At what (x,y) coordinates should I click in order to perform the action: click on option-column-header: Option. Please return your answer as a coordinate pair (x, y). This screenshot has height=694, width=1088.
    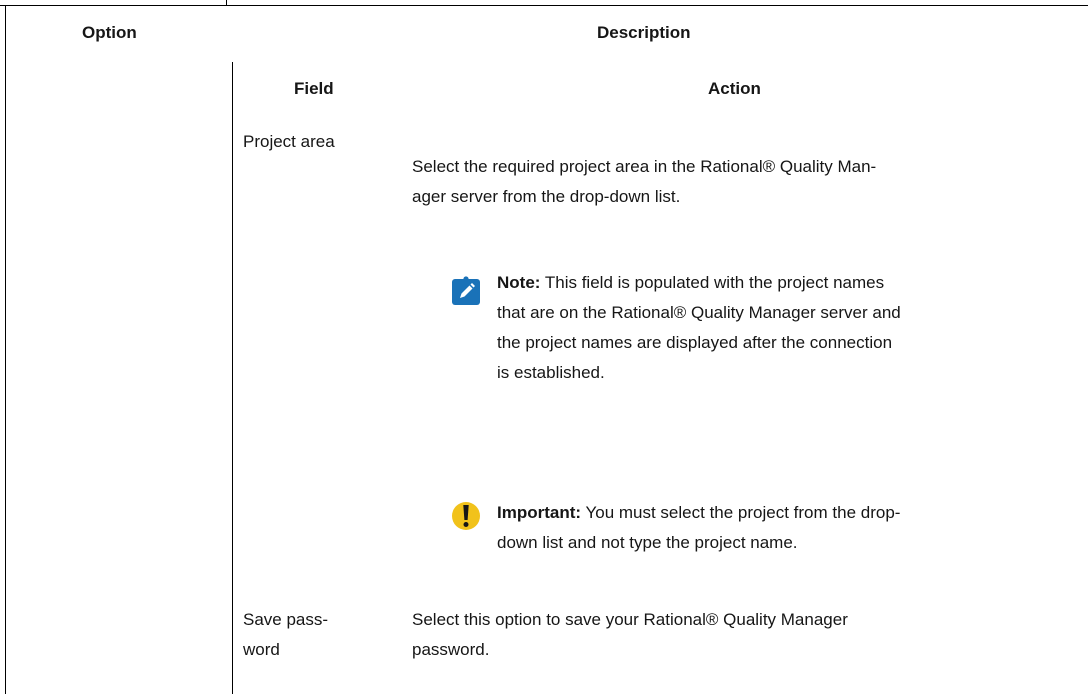
    Looking at the image, I should click on (109, 32).